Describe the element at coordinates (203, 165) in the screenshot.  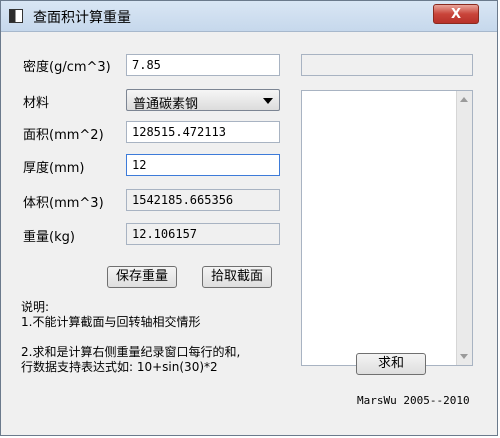
I see `thickness-field: 12` at that location.